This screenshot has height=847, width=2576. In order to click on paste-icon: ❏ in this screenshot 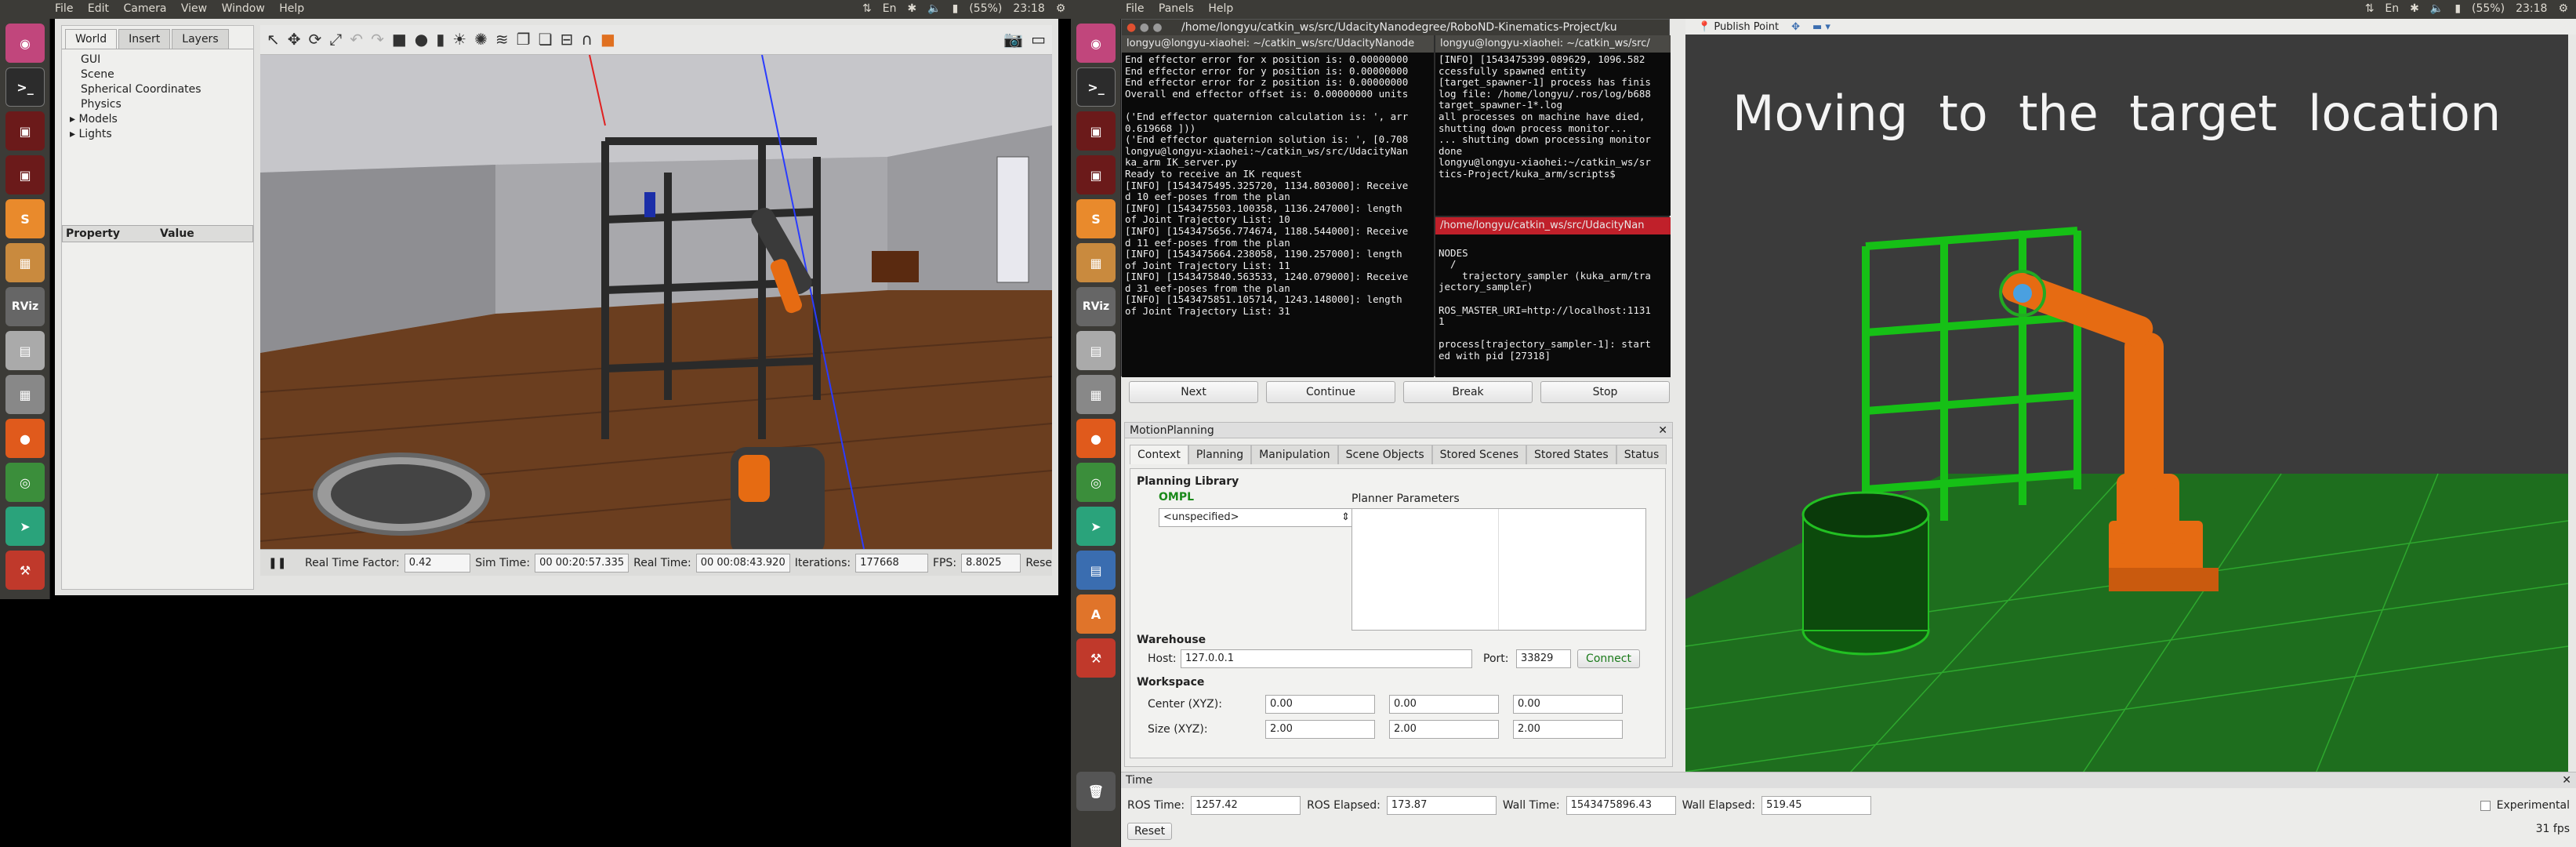, I will do `click(546, 39)`.